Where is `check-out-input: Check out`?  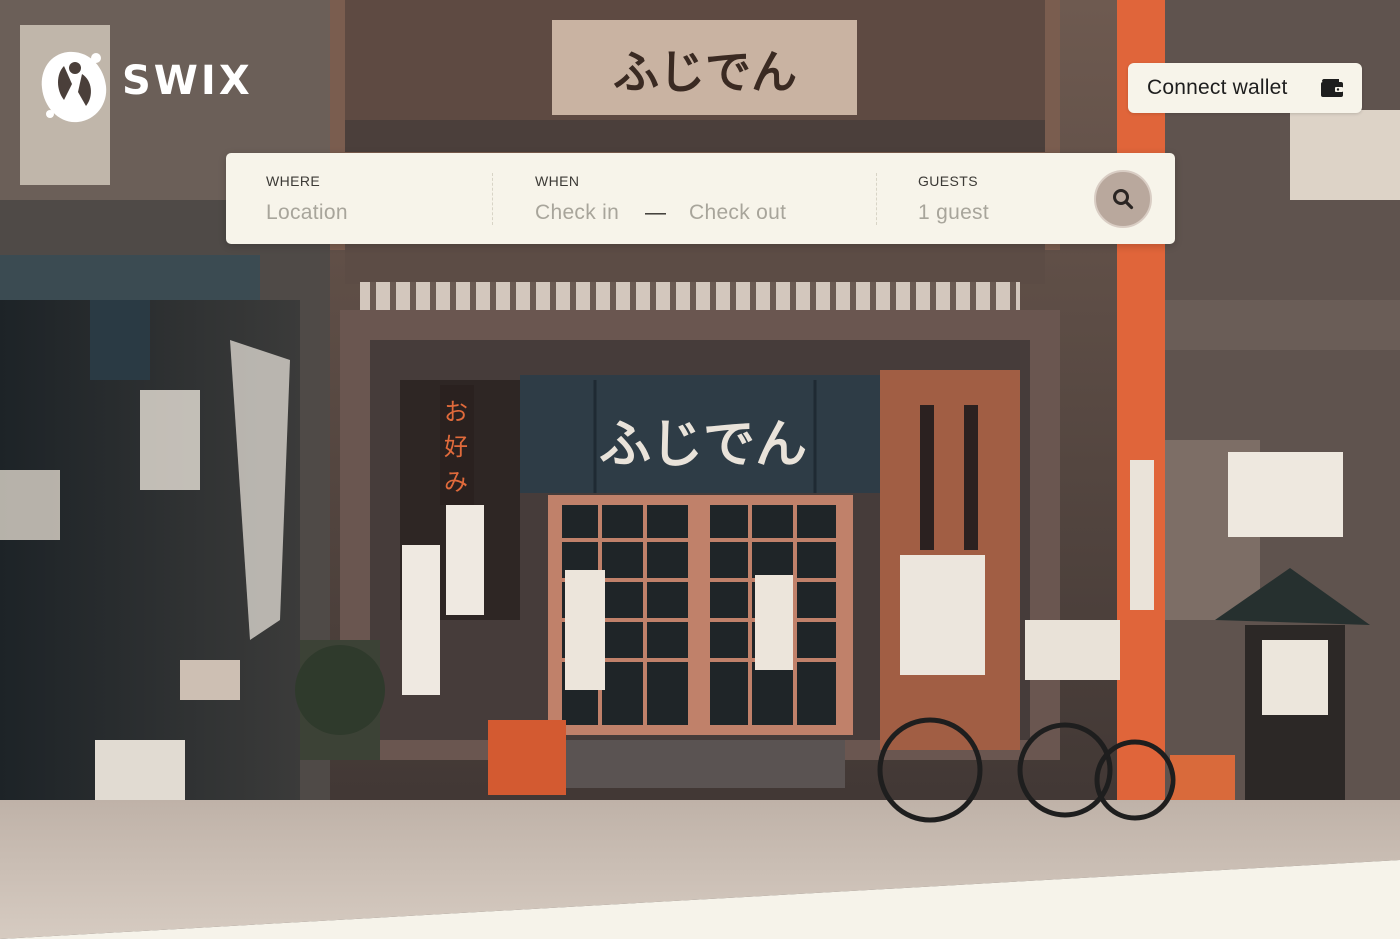
check-out-input: Check out is located at coordinates (737, 213).